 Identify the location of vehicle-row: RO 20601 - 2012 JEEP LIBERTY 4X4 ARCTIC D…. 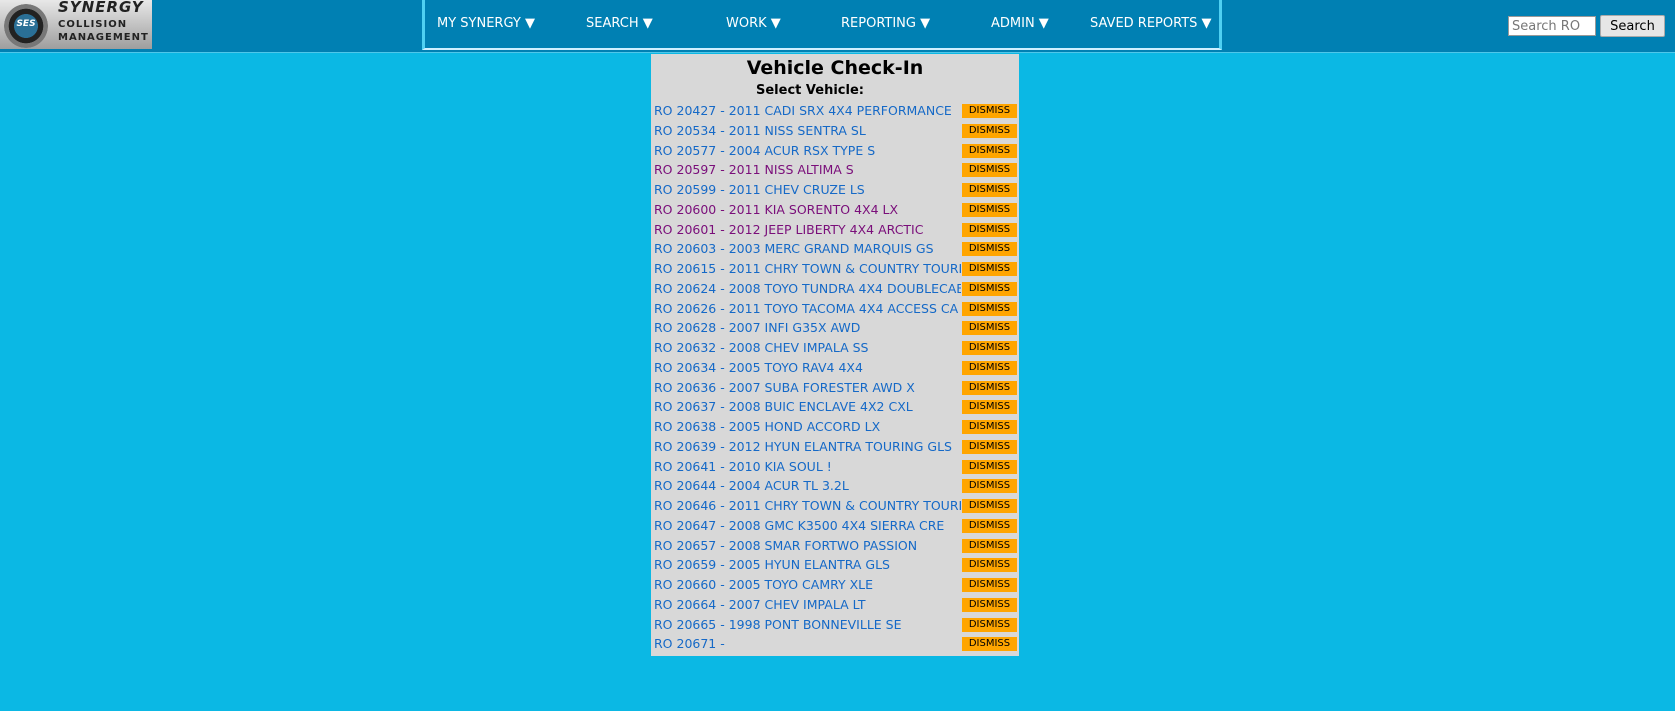
(835, 231).